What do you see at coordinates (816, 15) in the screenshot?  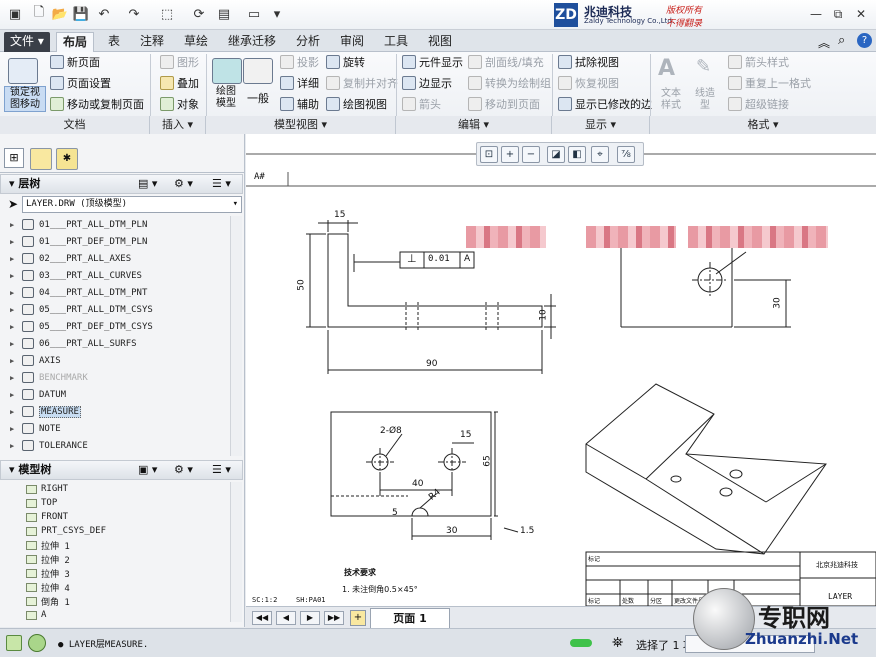 I see `minimize-button: —` at bounding box center [816, 15].